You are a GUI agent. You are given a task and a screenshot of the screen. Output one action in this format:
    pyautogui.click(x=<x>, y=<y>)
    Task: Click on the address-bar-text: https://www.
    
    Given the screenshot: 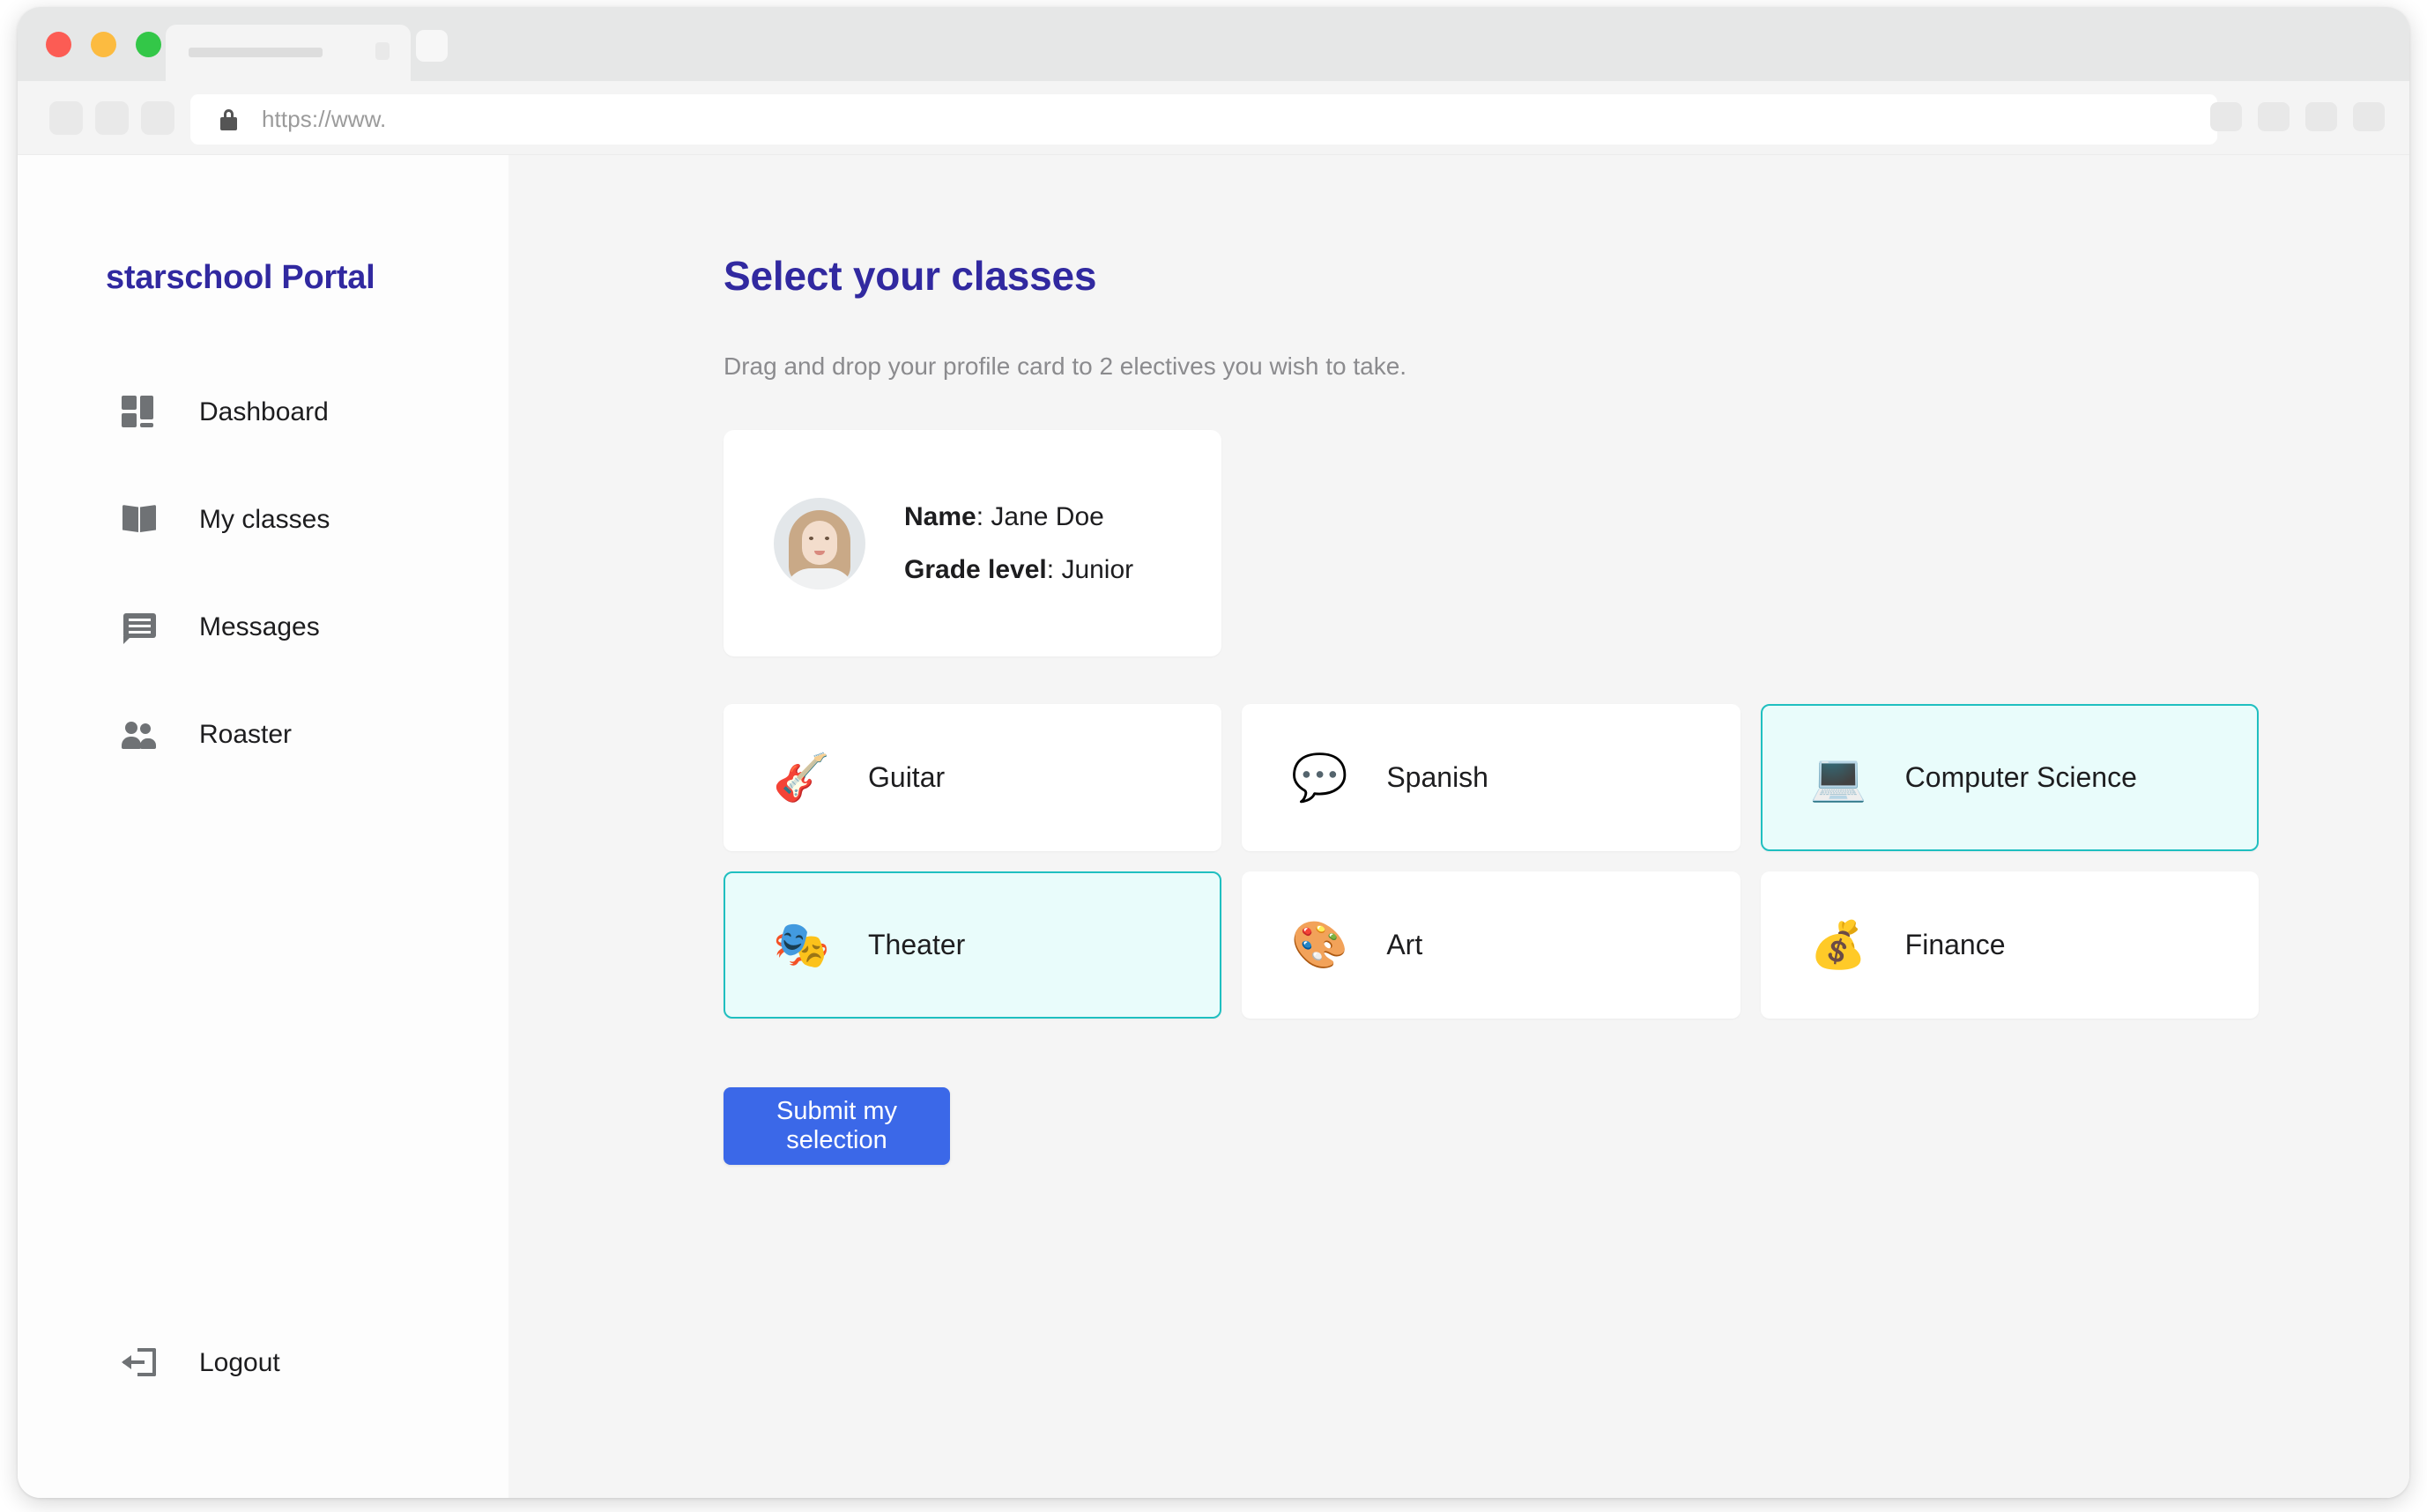 What is the action you would take?
    pyautogui.click(x=324, y=119)
    